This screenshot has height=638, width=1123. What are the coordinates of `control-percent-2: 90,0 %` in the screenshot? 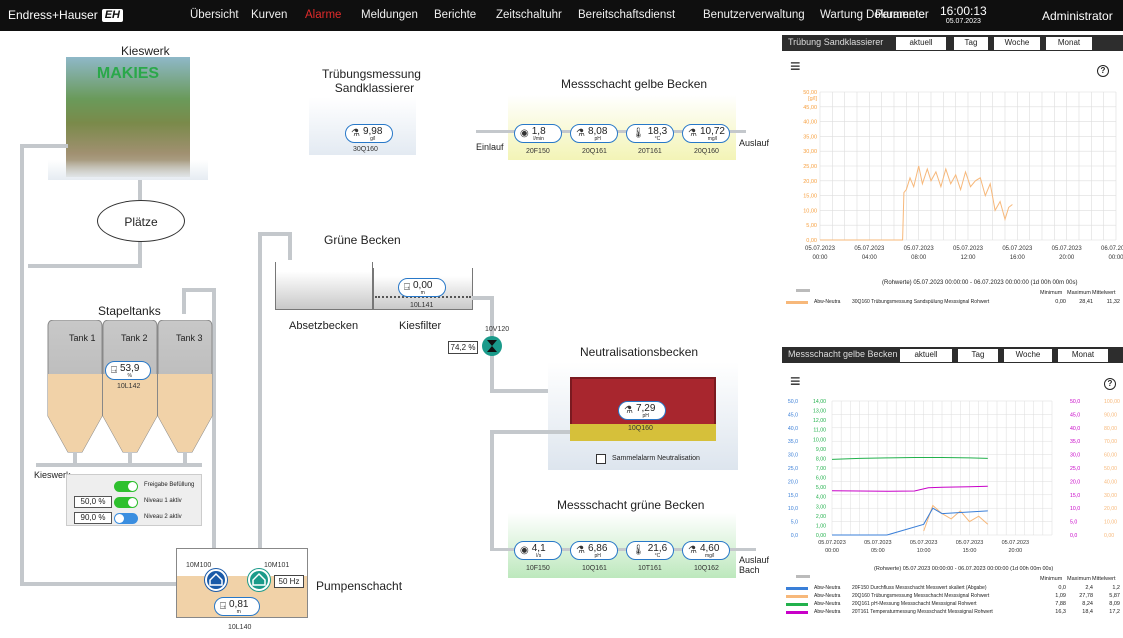 It's located at (93, 518).